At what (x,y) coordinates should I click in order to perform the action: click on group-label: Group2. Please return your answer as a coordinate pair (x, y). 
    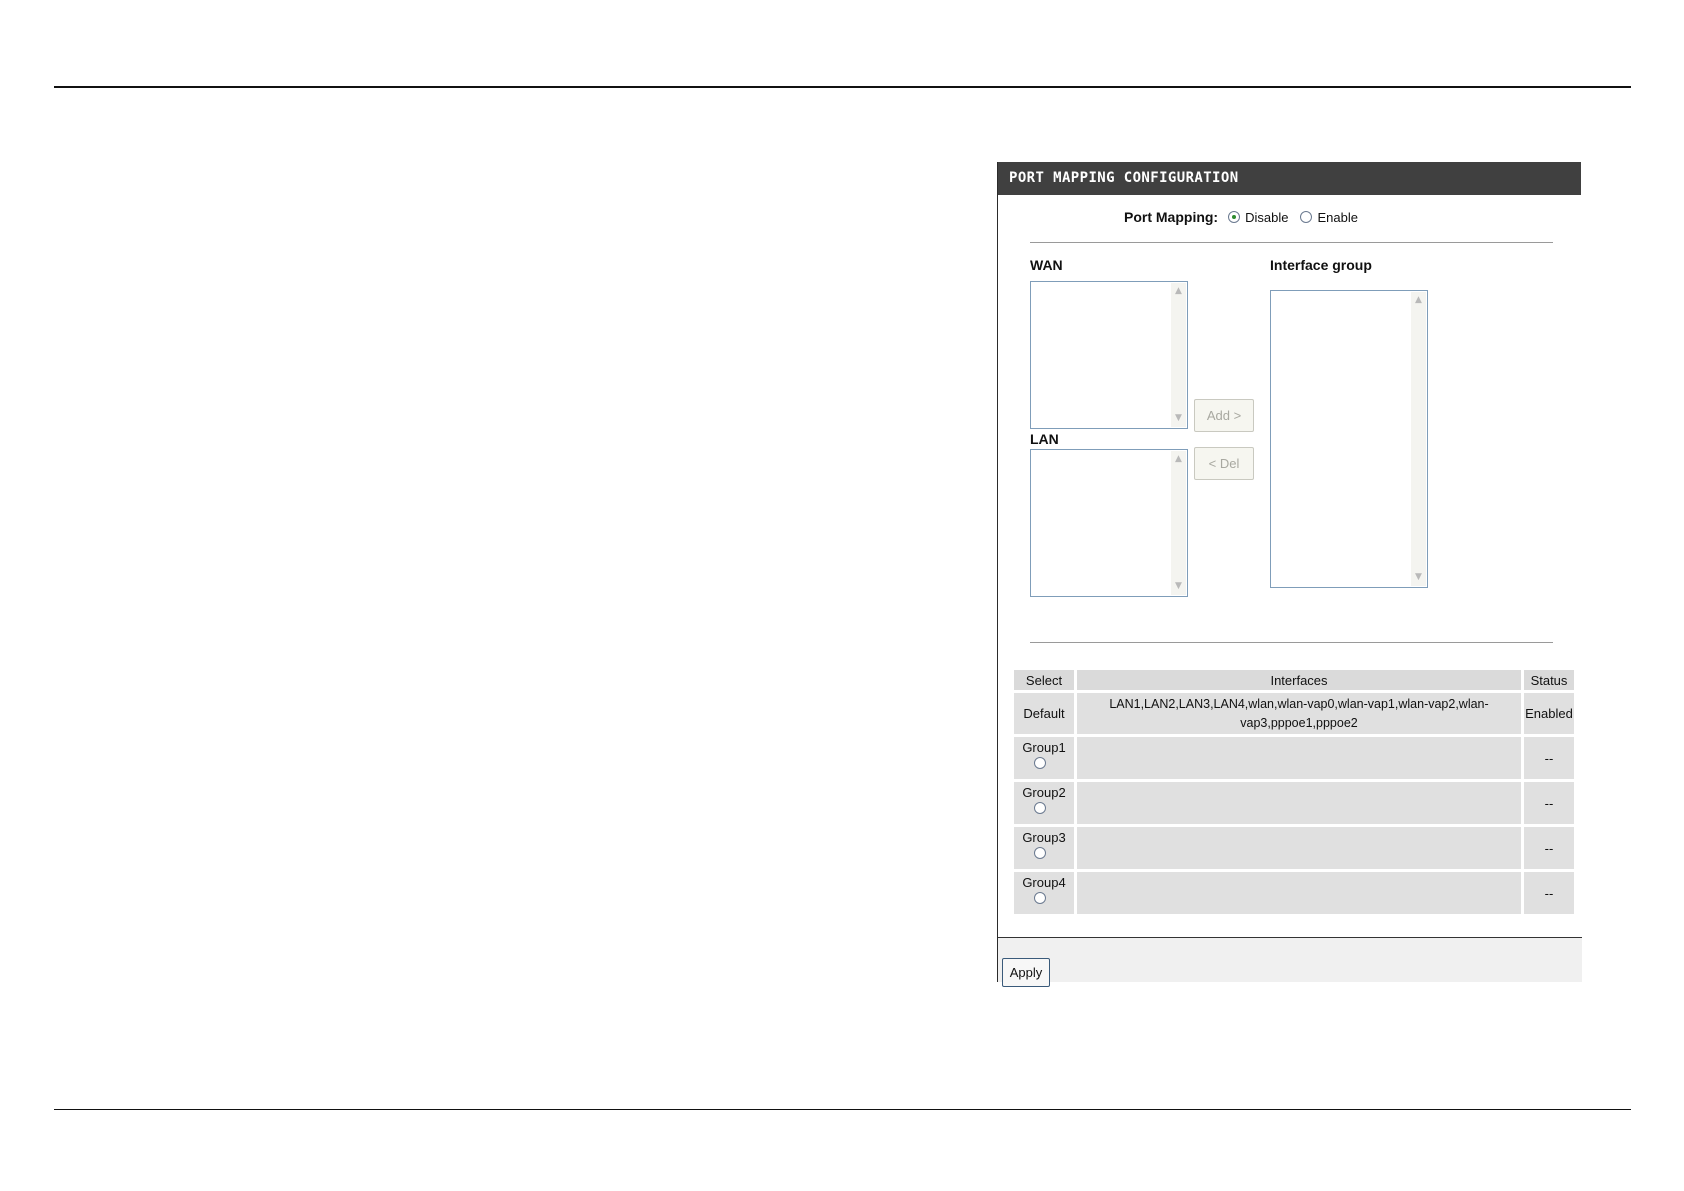
    Looking at the image, I should click on (1044, 792).